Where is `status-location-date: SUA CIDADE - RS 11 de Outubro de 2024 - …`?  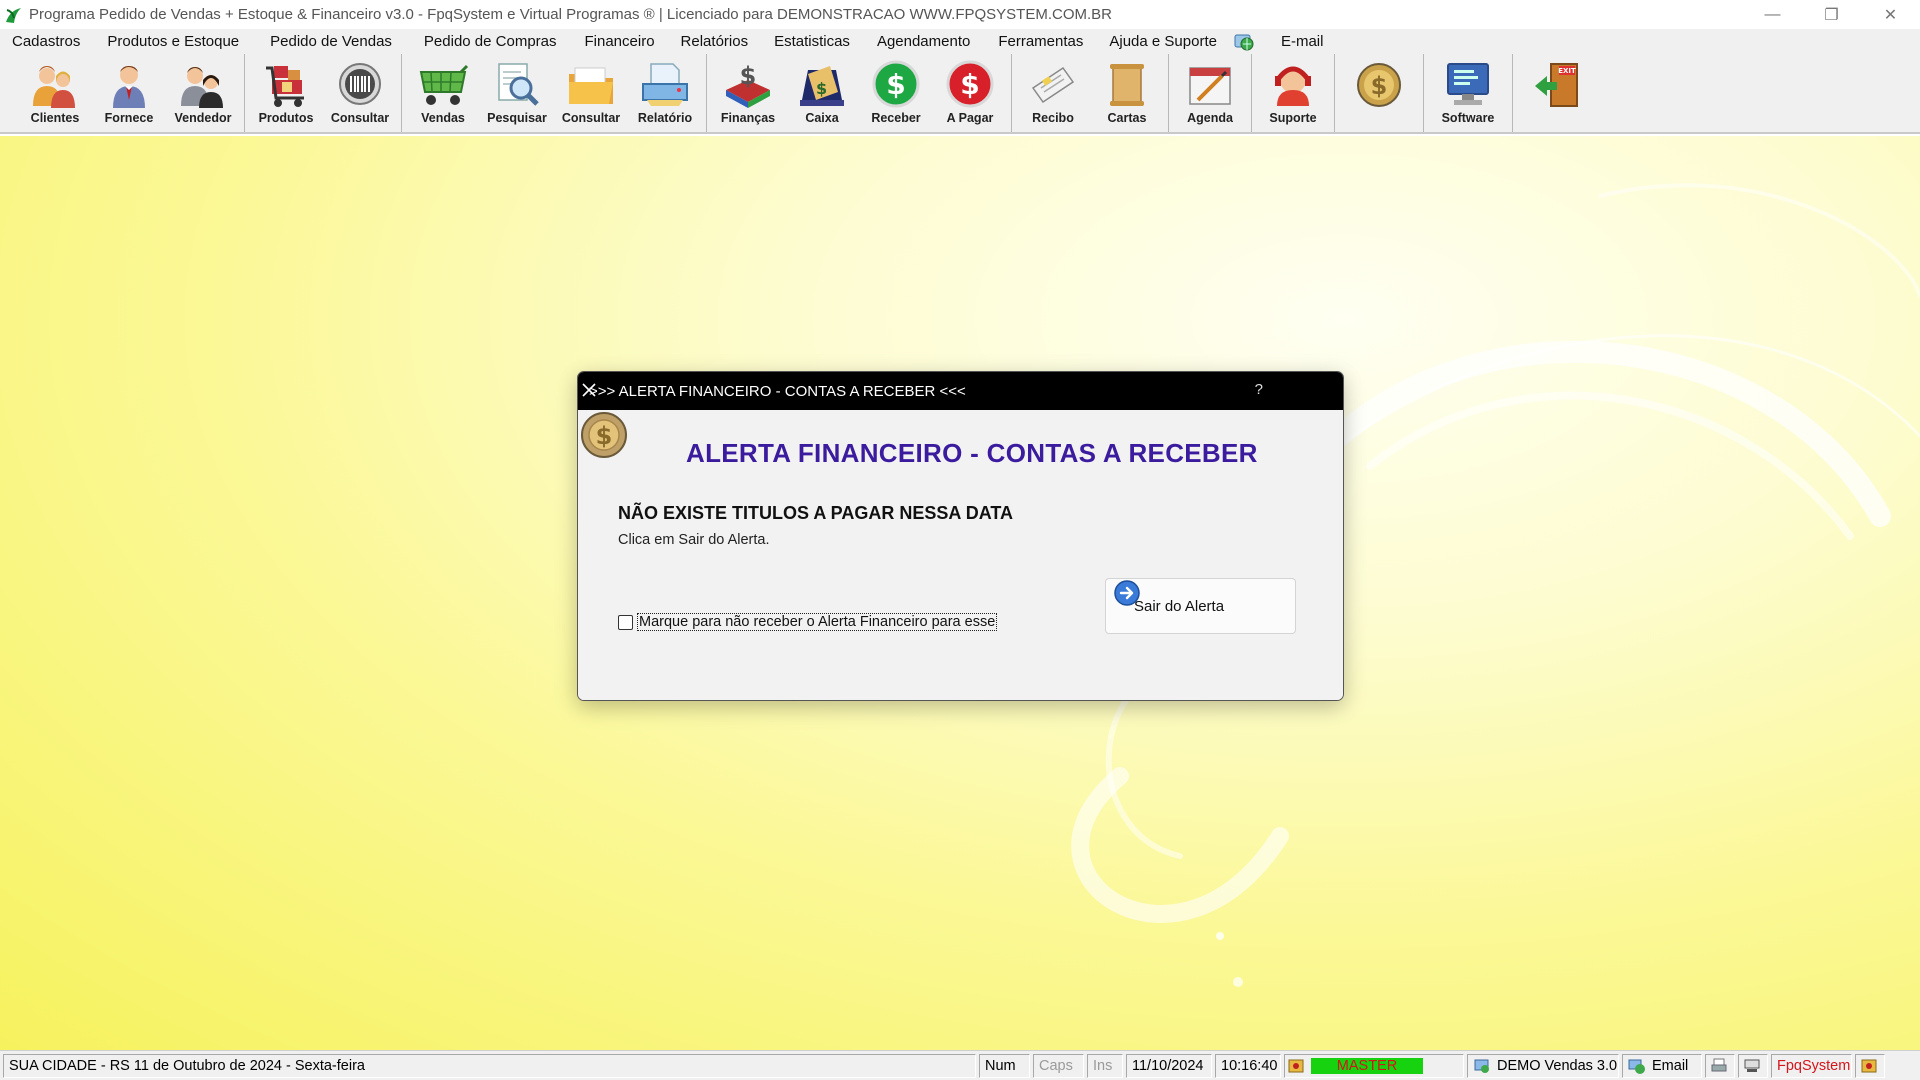 status-location-date: SUA CIDADE - RS 11 de Outubro de 2024 - … is located at coordinates (489, 1065).